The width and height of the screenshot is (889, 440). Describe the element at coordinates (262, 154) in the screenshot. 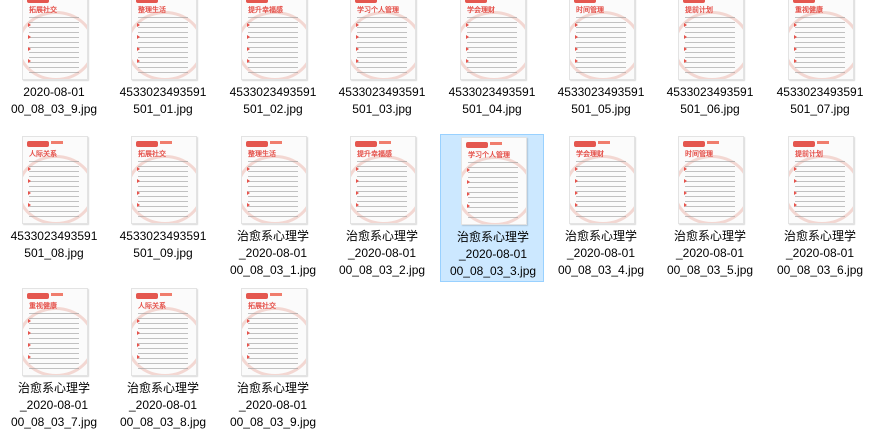

I see `thumbnail-title: 整理生活` at that location.